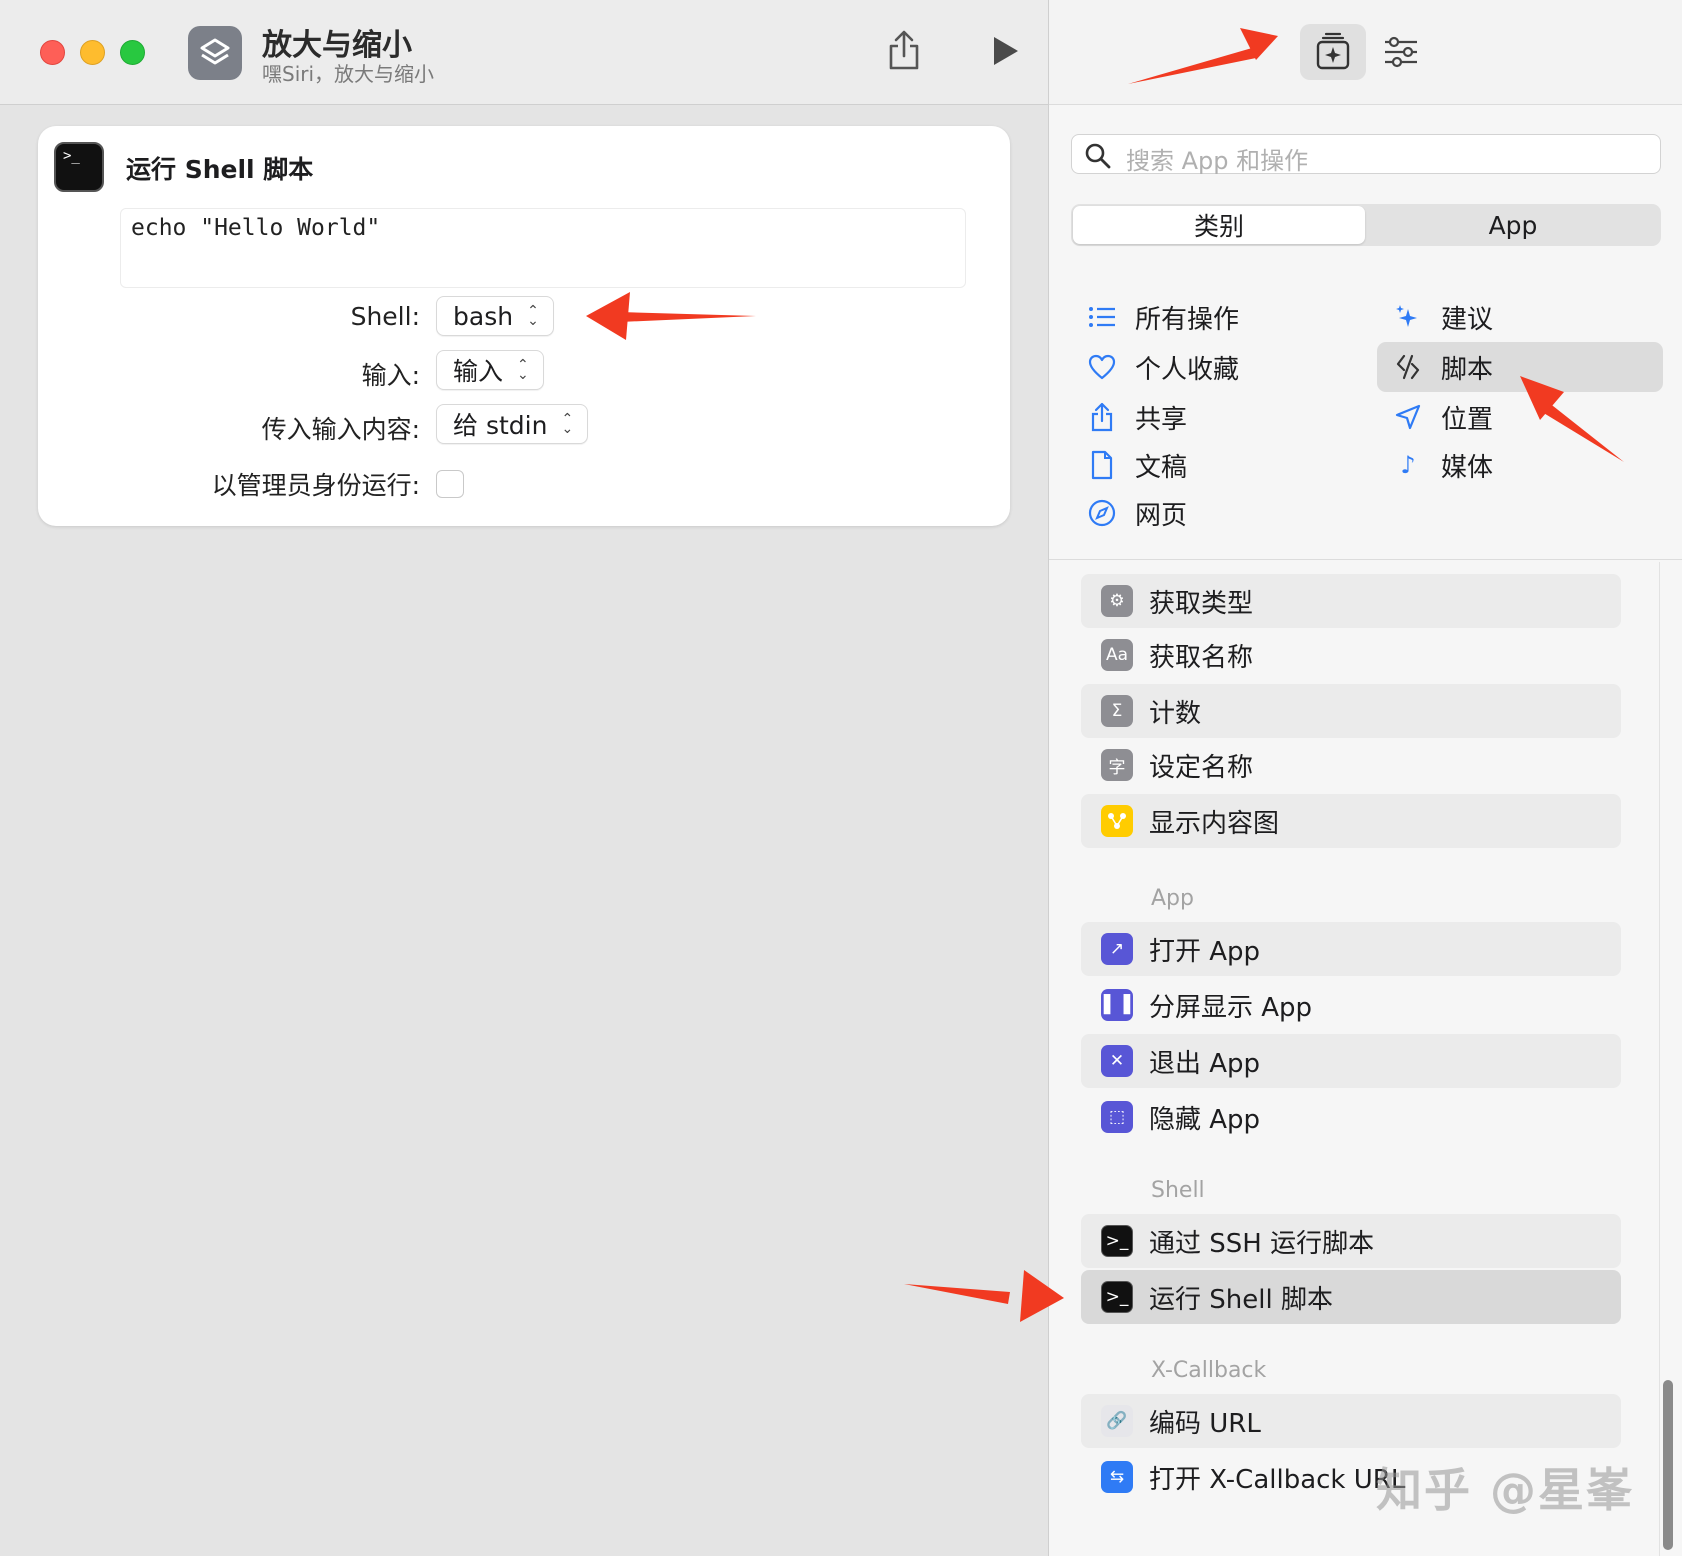  Describe the element at coordinates (1351, 1005) in the screenshot. I see `action-split-screen-app: ▌▐ 分屏显示 App` at that location.